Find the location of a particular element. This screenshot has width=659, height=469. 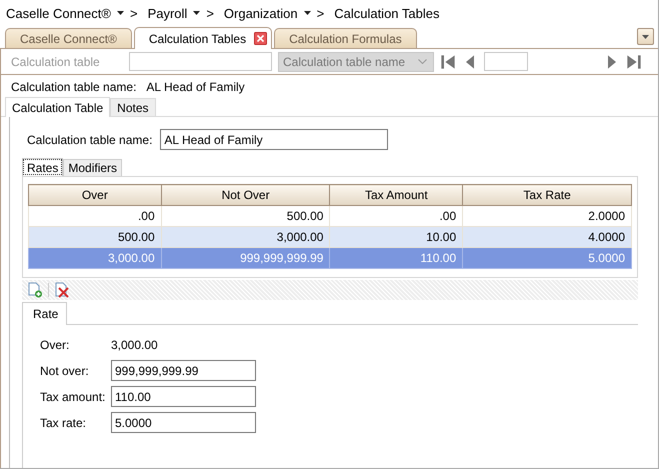

close-icon is located at coordinates (261, 38).